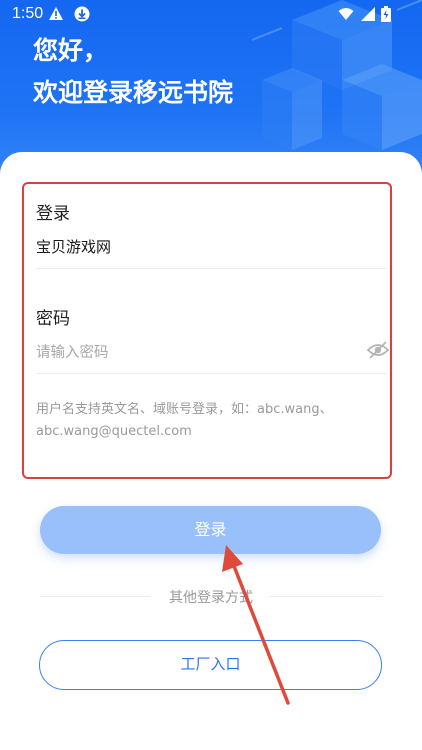 Image resolution: width=422 pixels, height=750 pixels. Describe the element at coordinates (378, 350) in the screenshot. I see `hide-password-icon` at that location.